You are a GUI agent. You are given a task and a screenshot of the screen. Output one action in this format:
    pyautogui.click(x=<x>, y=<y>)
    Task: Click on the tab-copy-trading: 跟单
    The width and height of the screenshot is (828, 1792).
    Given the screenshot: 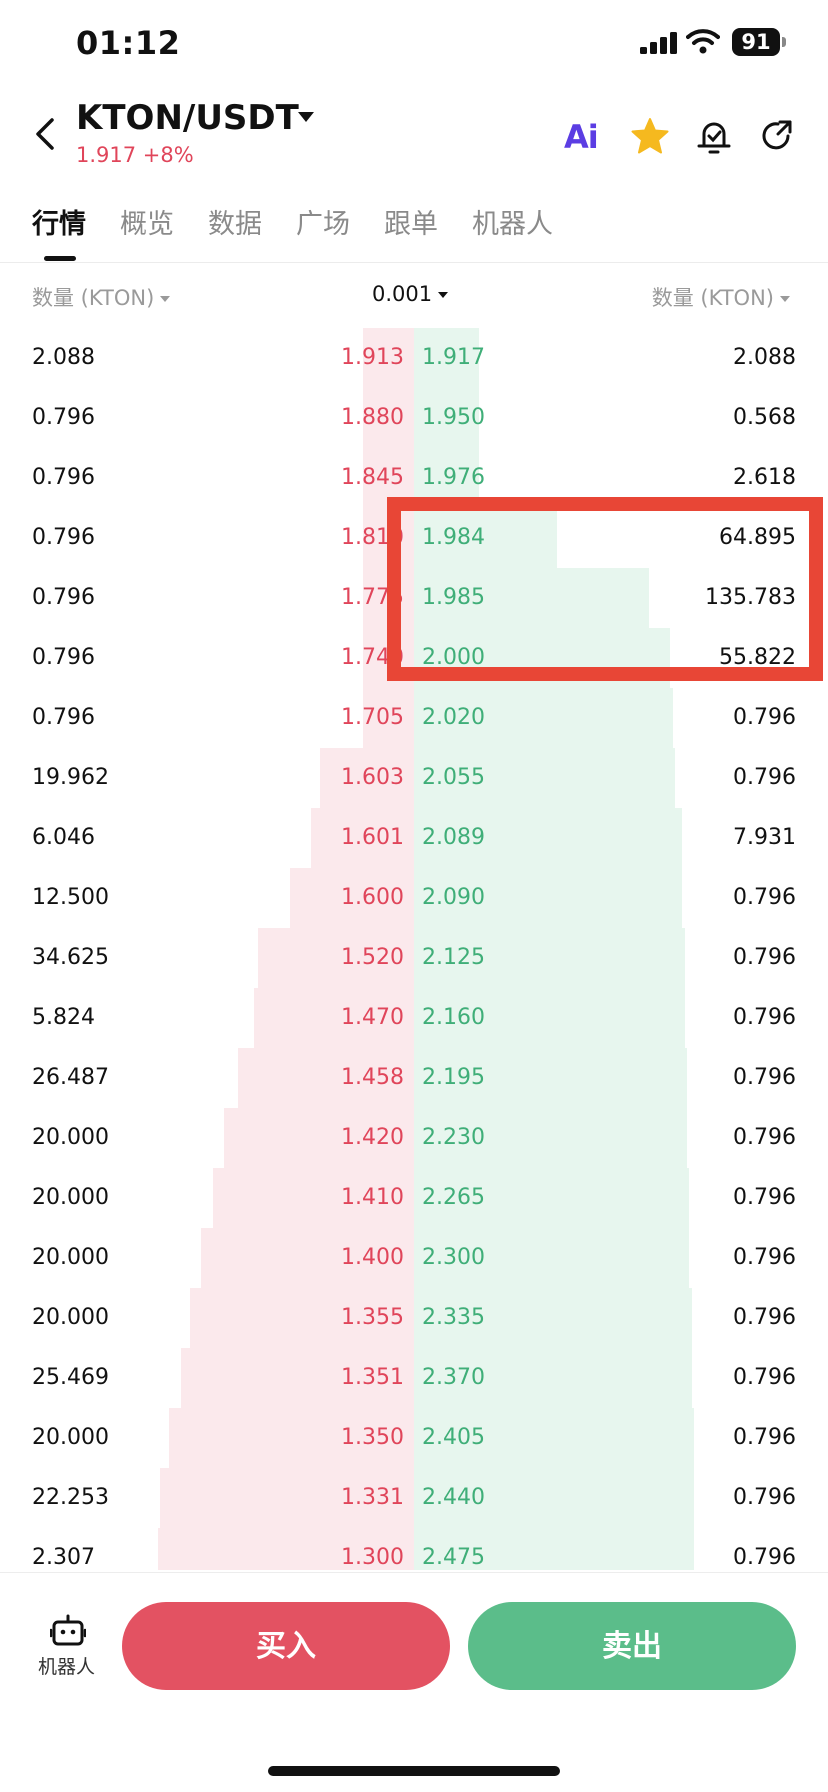 What is the action you would take?
    pyautogui.click(x=411, y=221)
    